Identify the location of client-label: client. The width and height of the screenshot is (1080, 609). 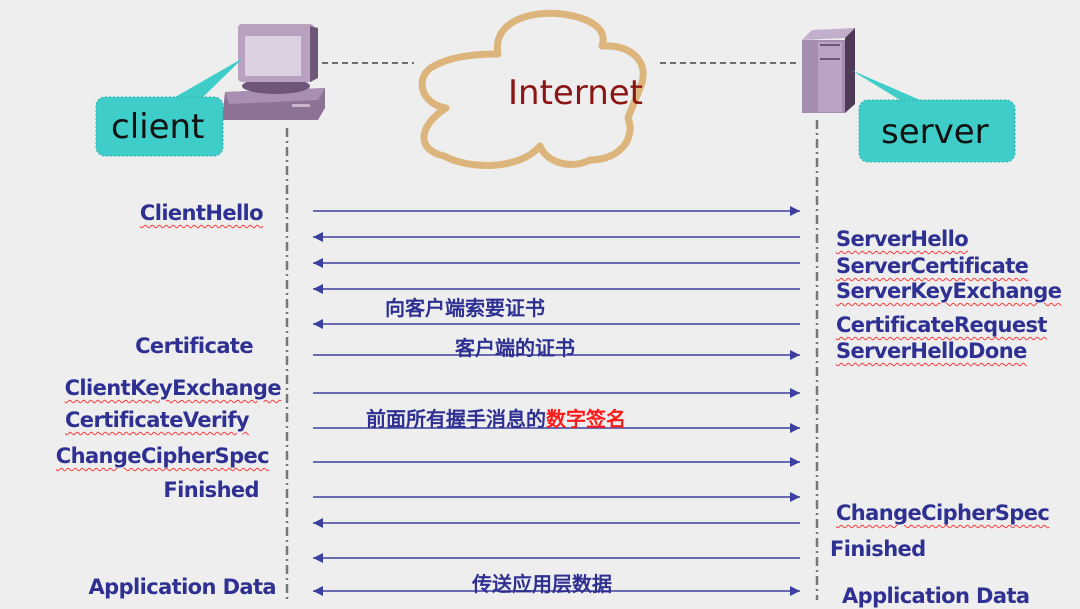
(158, 127).